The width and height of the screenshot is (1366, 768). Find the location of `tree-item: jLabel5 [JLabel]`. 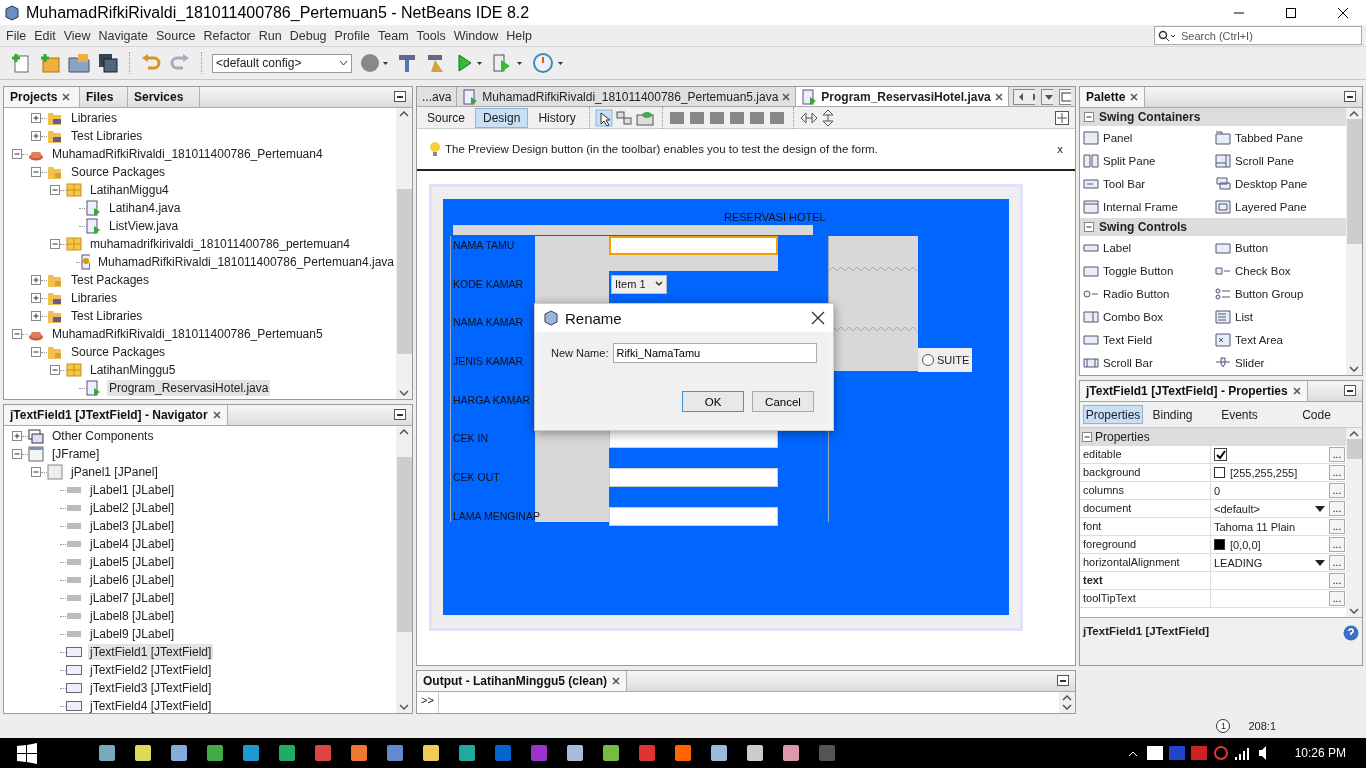

tree-item: jLabel5 [JLabel] is located at coordinates (132, 562).